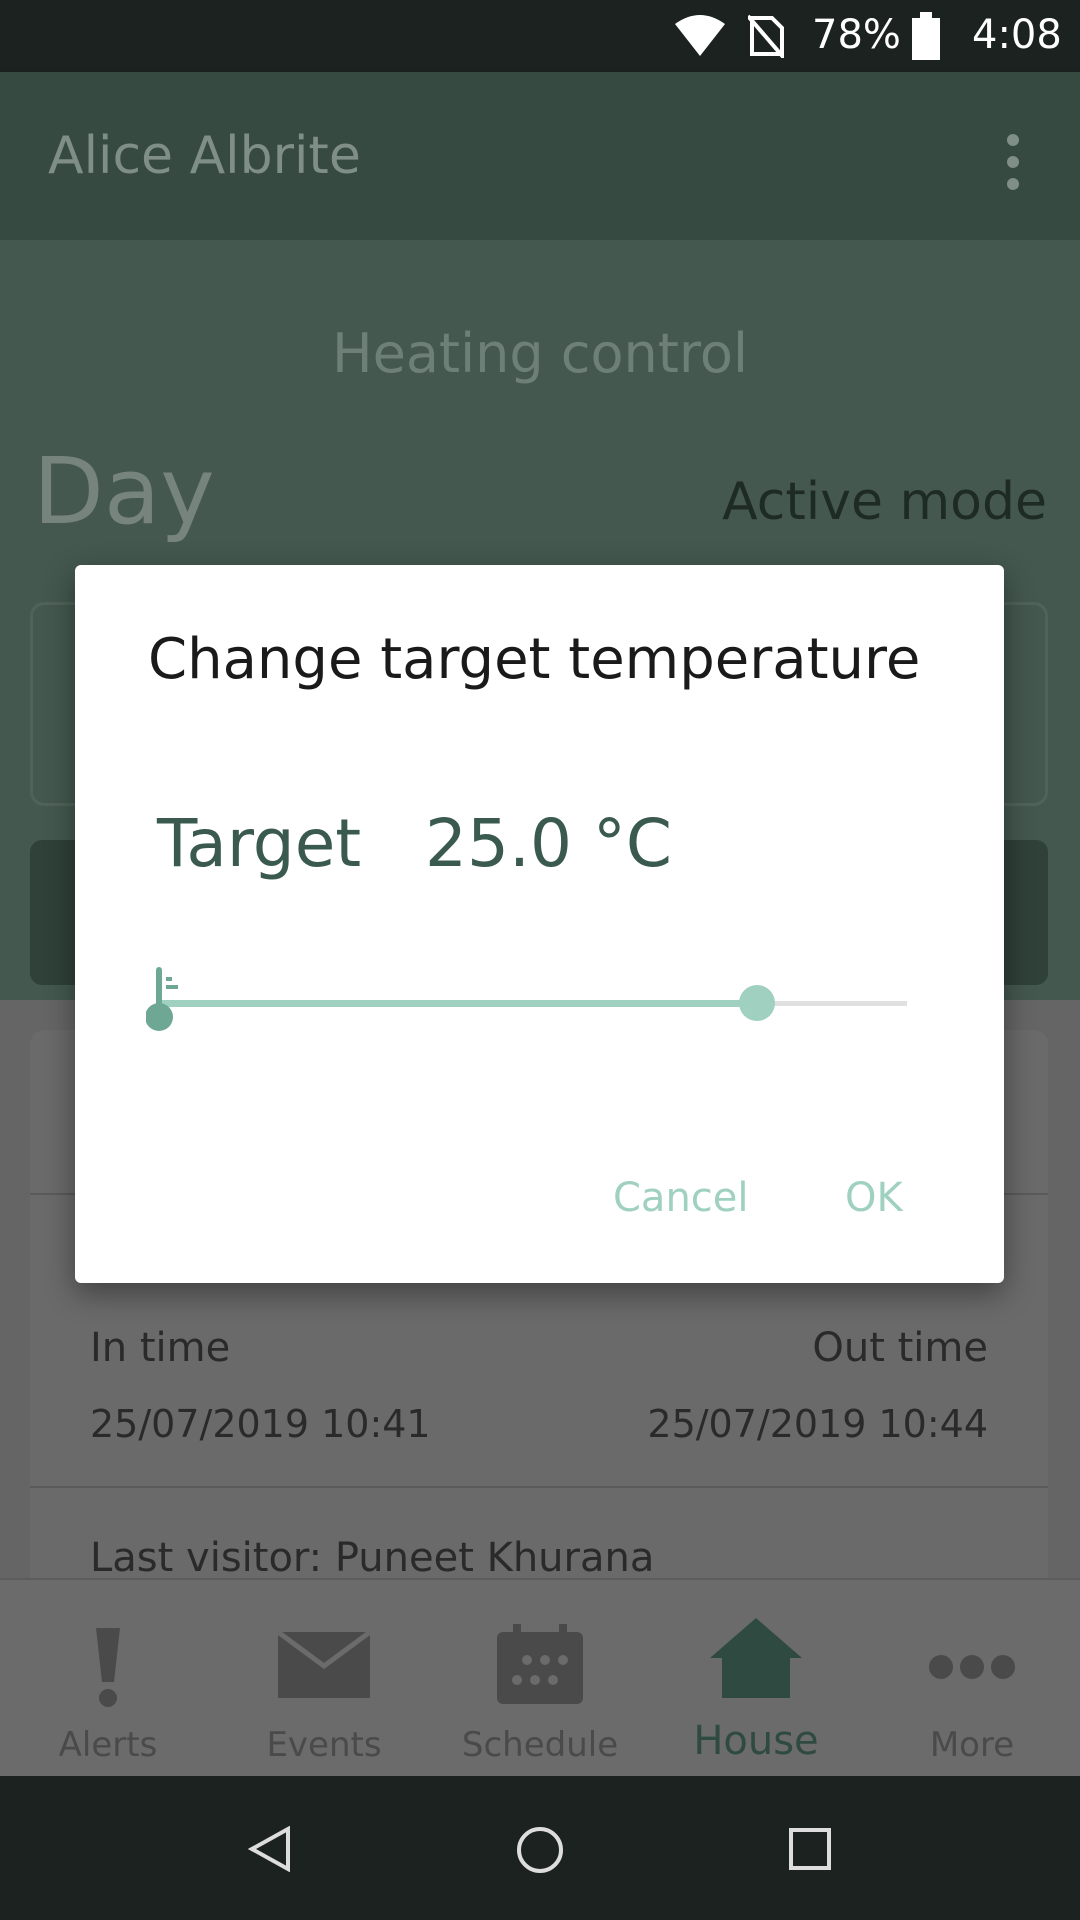 Image resolution: width=1080 pixels, height=1920 pixels. I want to click on battery-percent: 78%, so click(856, 35).